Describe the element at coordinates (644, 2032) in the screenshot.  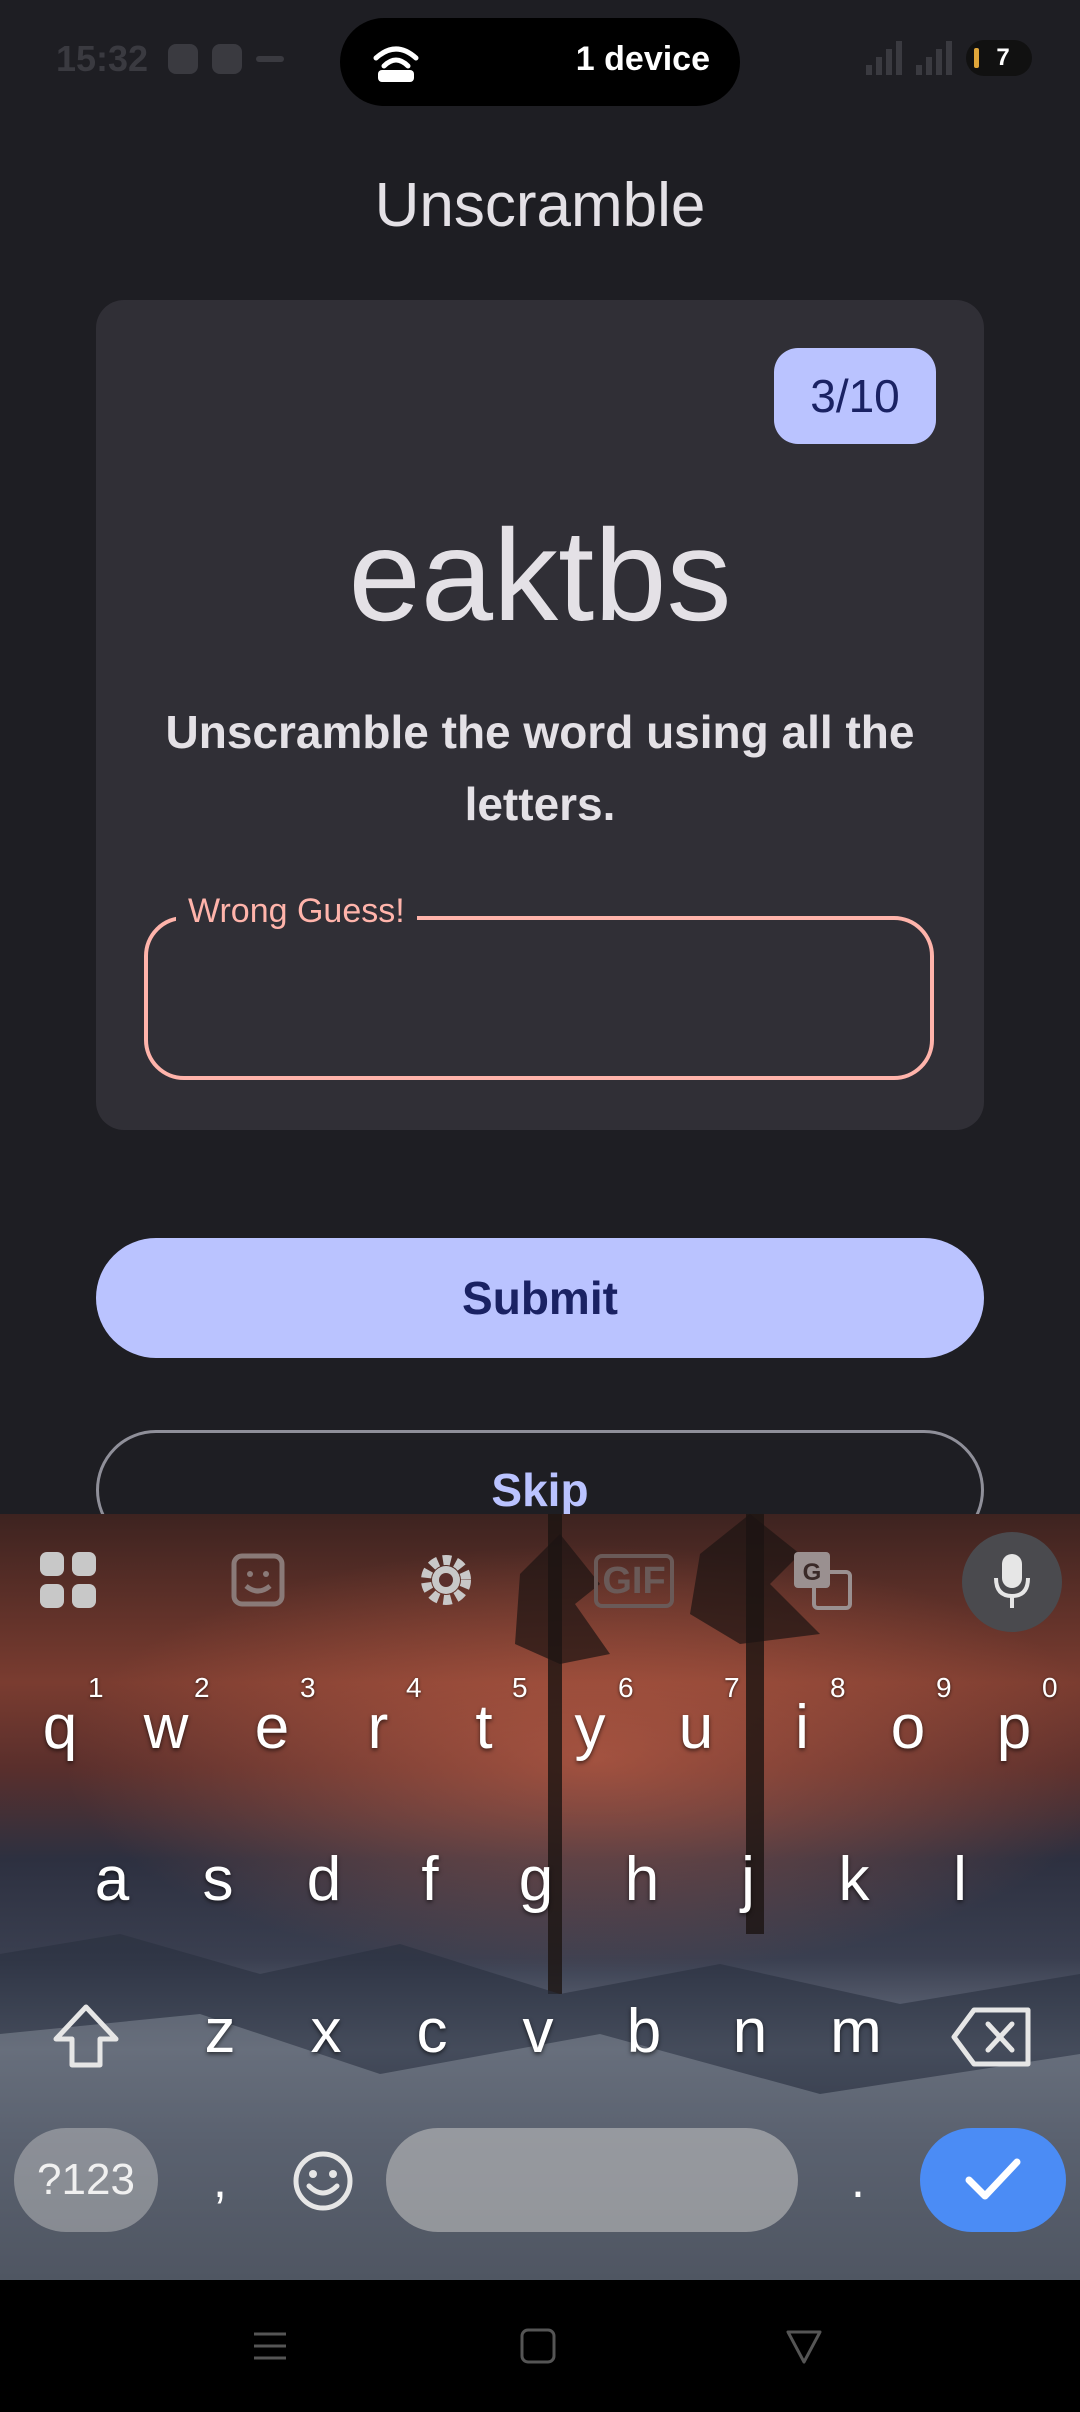
I see `key-b: b` at that location.